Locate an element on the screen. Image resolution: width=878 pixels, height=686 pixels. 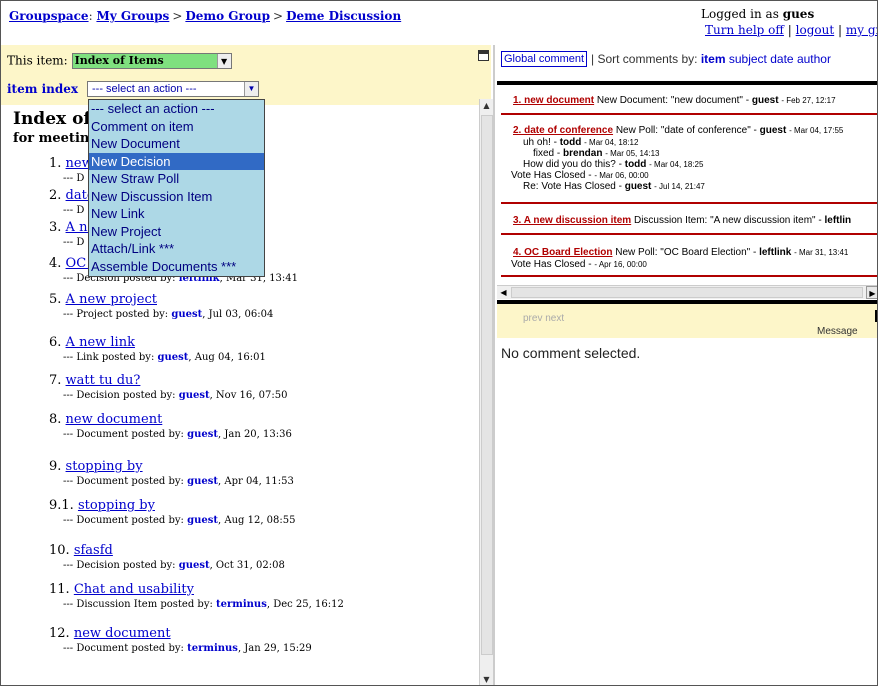
comment-title: 2. date of conference is located at coordinates (563, 130).